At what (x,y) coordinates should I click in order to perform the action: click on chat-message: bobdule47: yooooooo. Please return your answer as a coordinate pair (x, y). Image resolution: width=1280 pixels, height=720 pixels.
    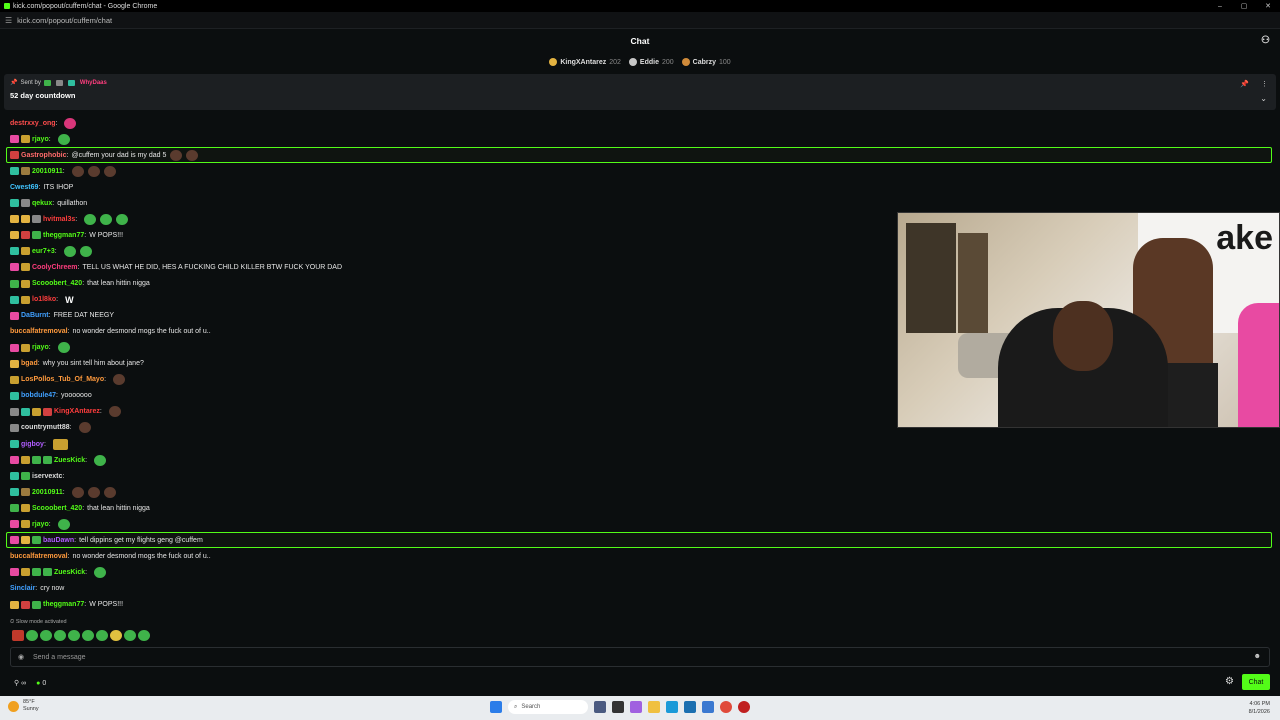
    Looking at the image, I should click on (51, 396).